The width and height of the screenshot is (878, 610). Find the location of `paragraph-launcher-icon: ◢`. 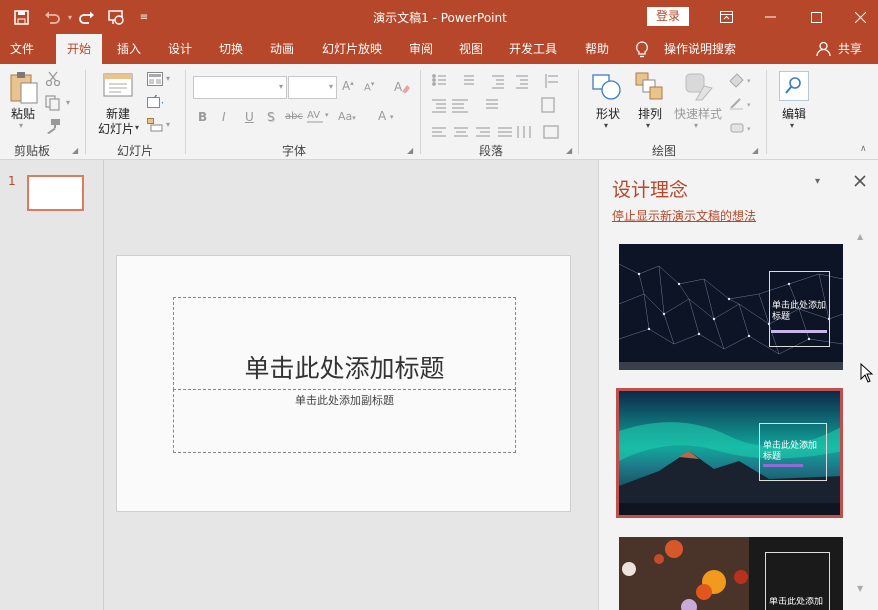

paragraph-launcher-icon: ◢ is located at coordinates (569, 150).